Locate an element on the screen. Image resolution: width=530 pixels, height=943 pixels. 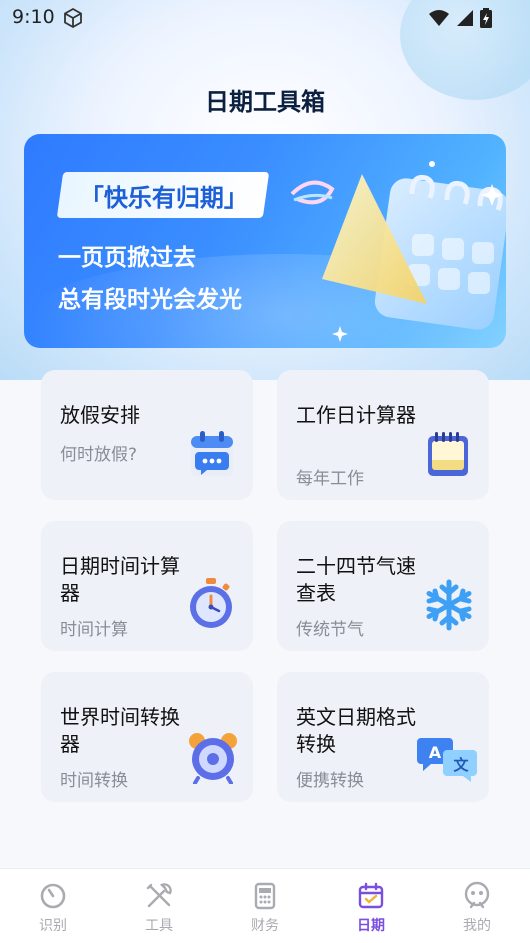
tab-label: 识别 is located at coordinates (53, 926).